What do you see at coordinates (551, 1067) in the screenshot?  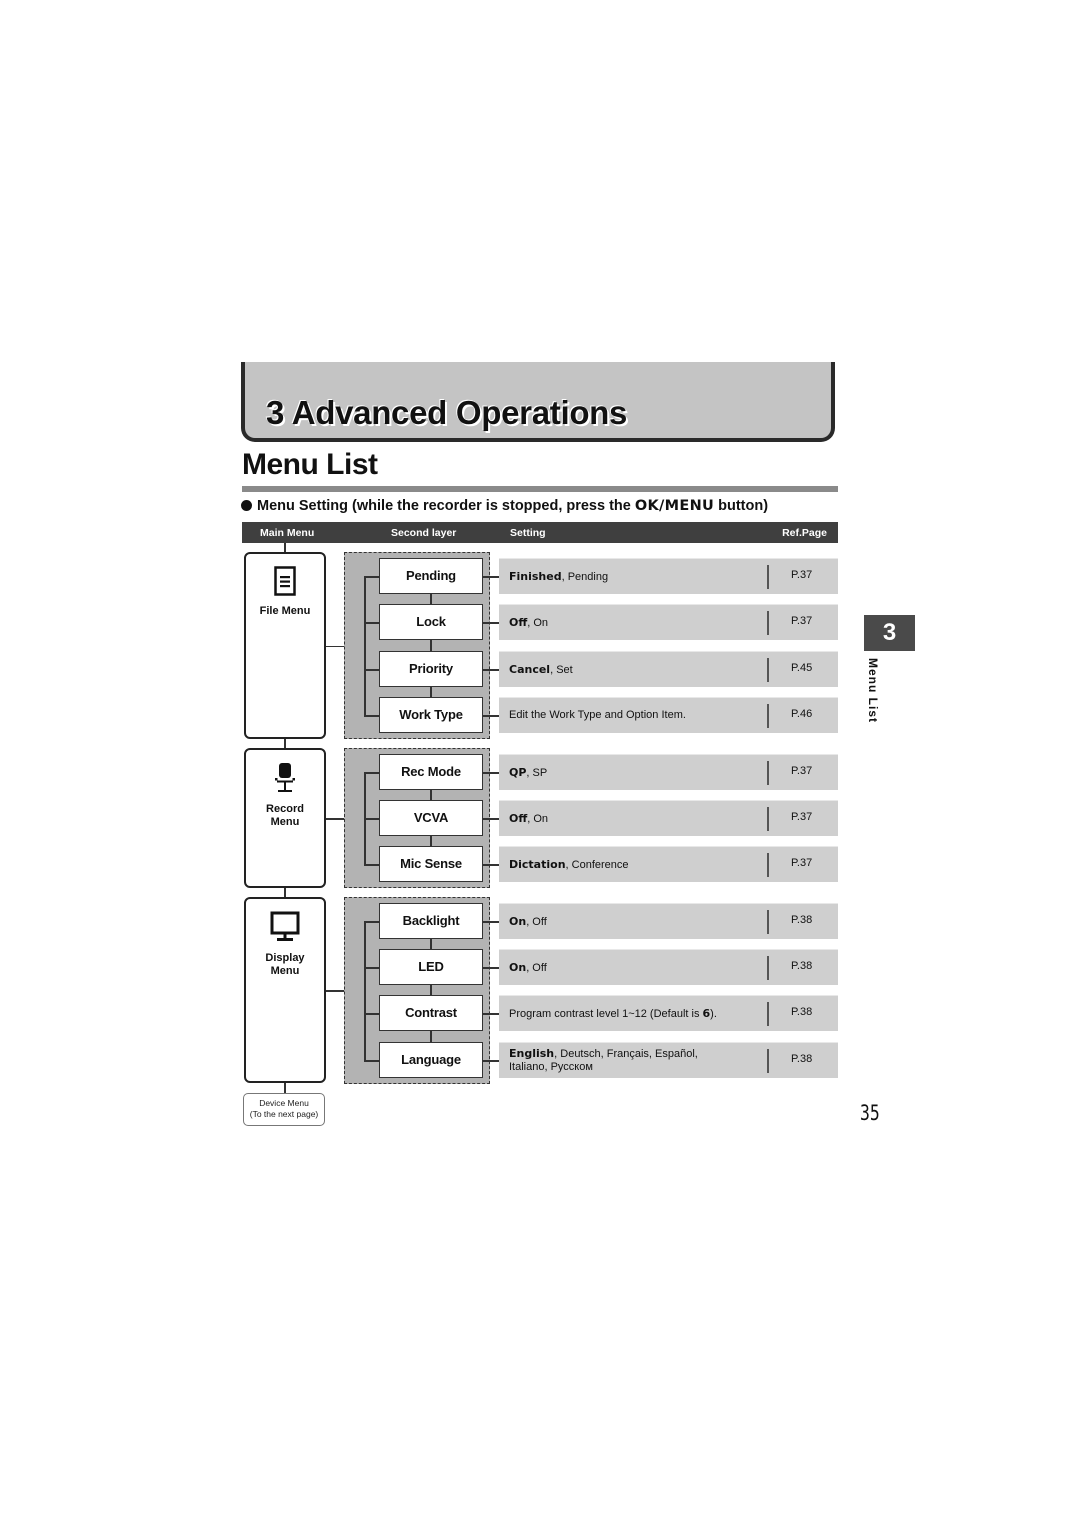 I see `other-options-line2: Italiano, Русском` at bounding box center [551, 1067].